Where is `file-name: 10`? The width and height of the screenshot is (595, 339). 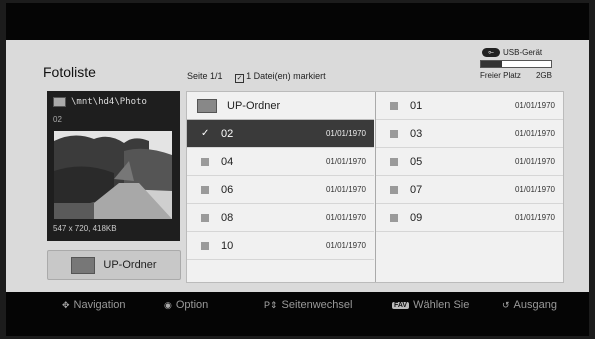
file-name: 10 is located at coordinates (227, 245).